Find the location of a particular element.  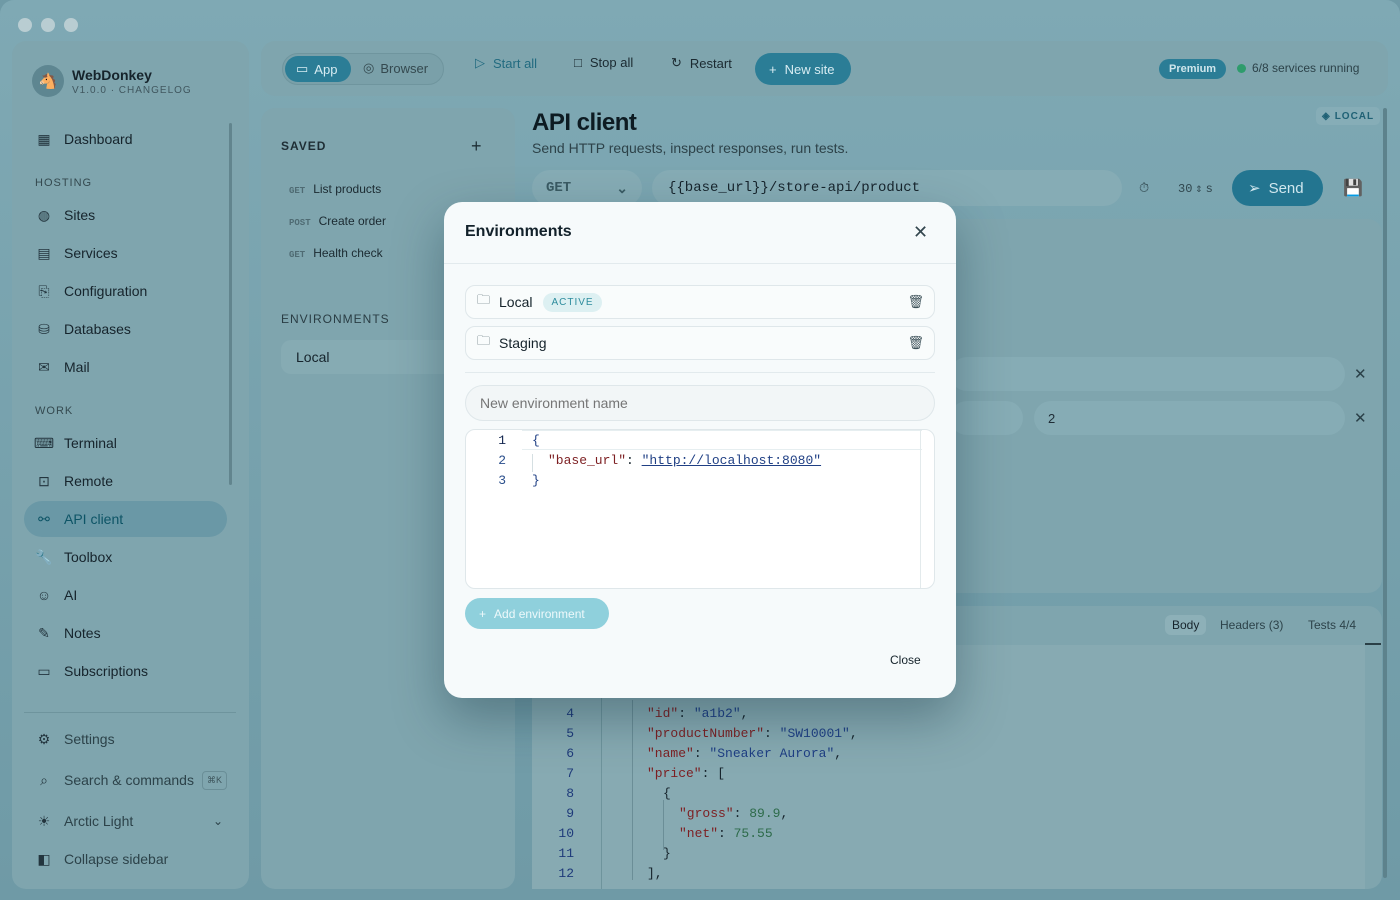

line-number: 3 is located at coordinates (502, 480).